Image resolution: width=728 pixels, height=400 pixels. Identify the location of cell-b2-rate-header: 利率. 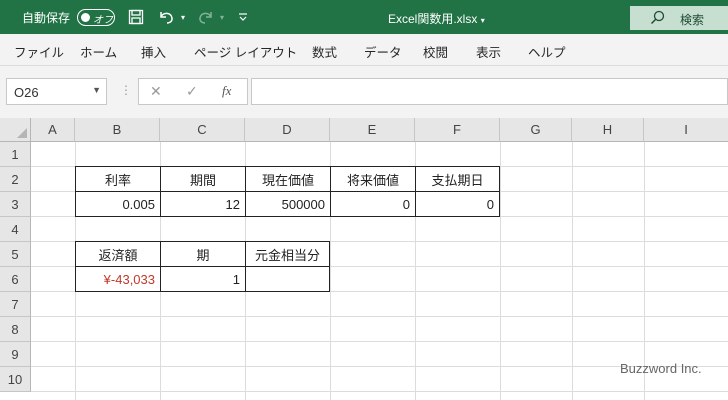
(118, 179).